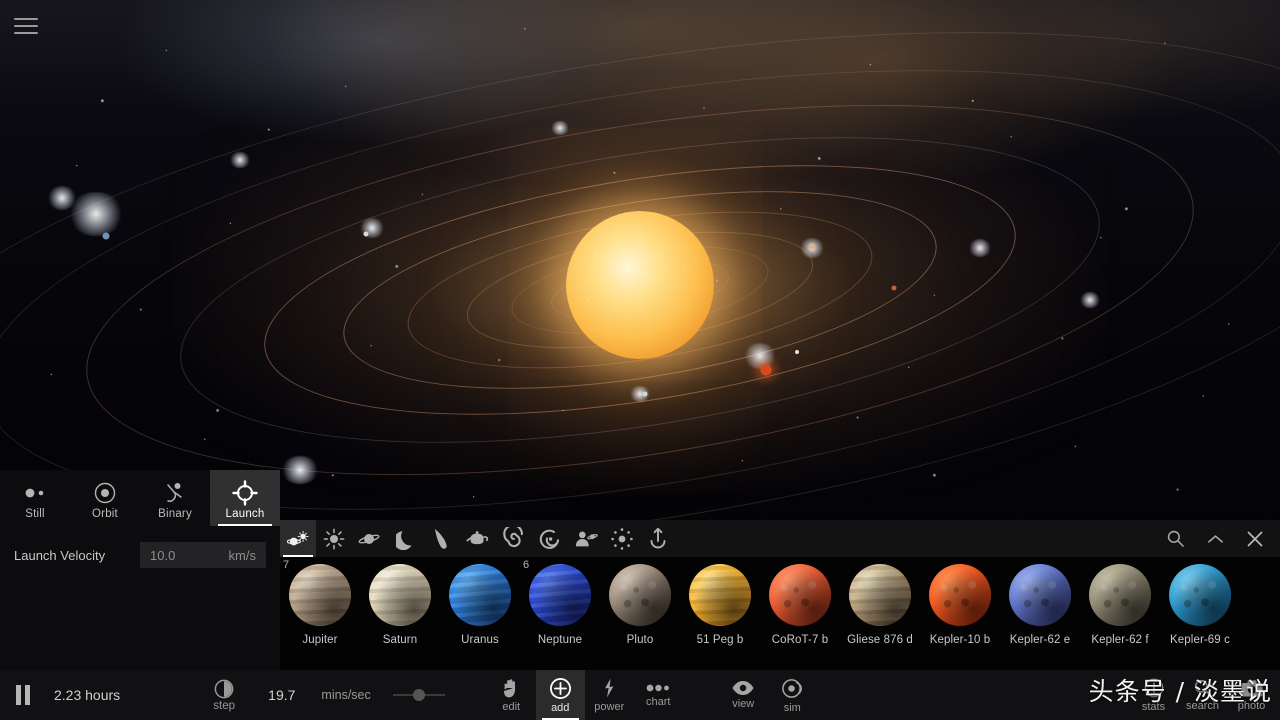 The image size is (1280, 720). I want to click on binary-pair-icon, so click(175, 493).